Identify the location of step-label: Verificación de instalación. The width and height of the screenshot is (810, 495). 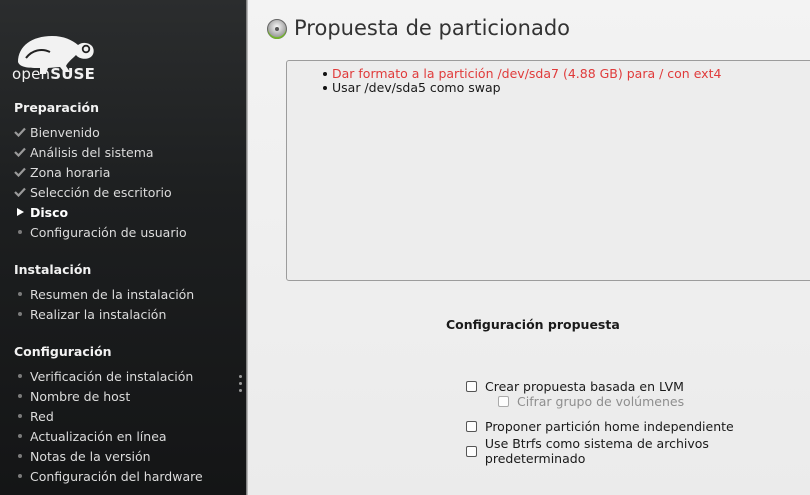
(112, 376).